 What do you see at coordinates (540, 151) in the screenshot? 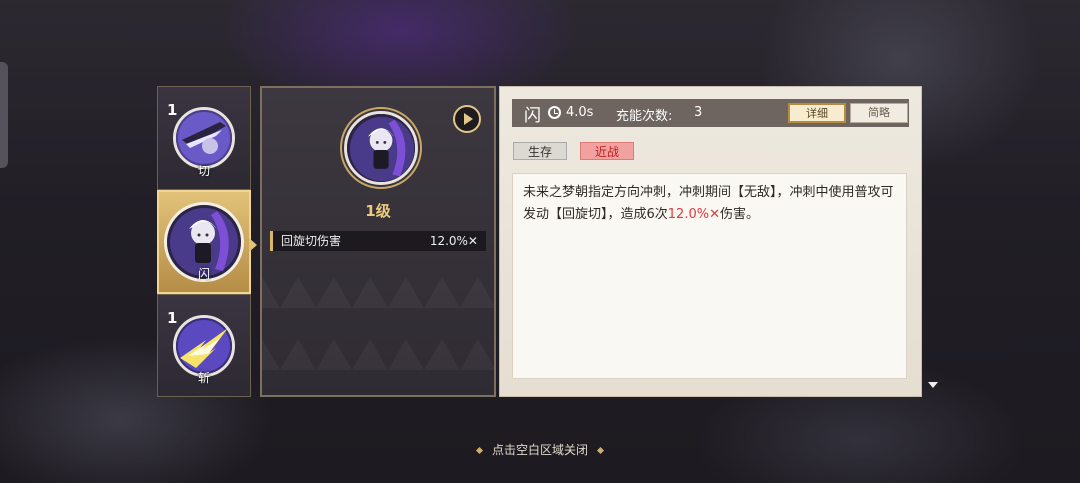
I see `tag-survival: 生存` at bounding box center [540, 151].